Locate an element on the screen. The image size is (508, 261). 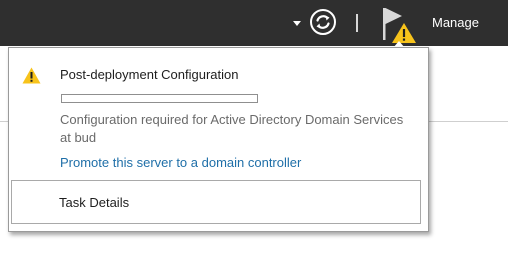
notification-title: Post-deployment Configuration is located at coordinates (149, 74).